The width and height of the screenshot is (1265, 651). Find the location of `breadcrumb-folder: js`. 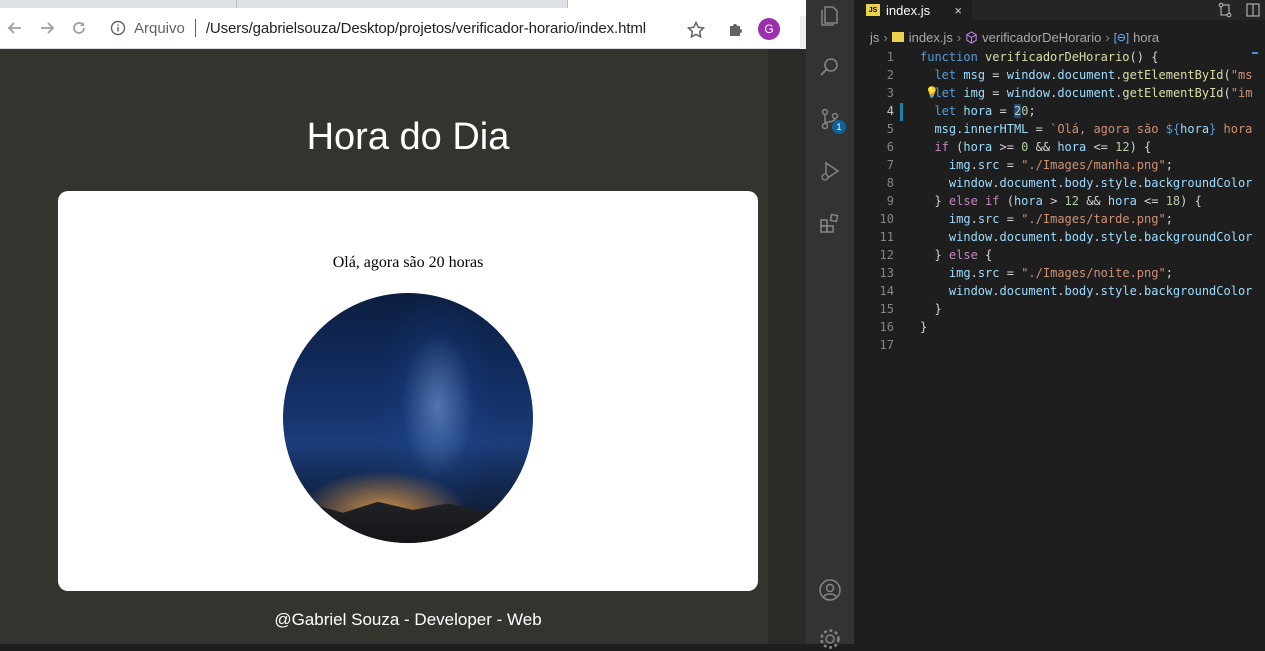

breadcrumb-folder: js is located at coordinates (874, 37).